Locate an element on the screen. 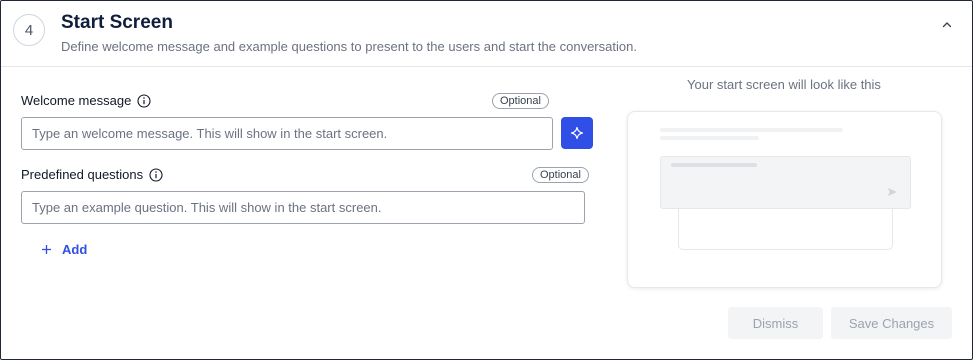  welcome-message-input is located at coordinates (287, 133).